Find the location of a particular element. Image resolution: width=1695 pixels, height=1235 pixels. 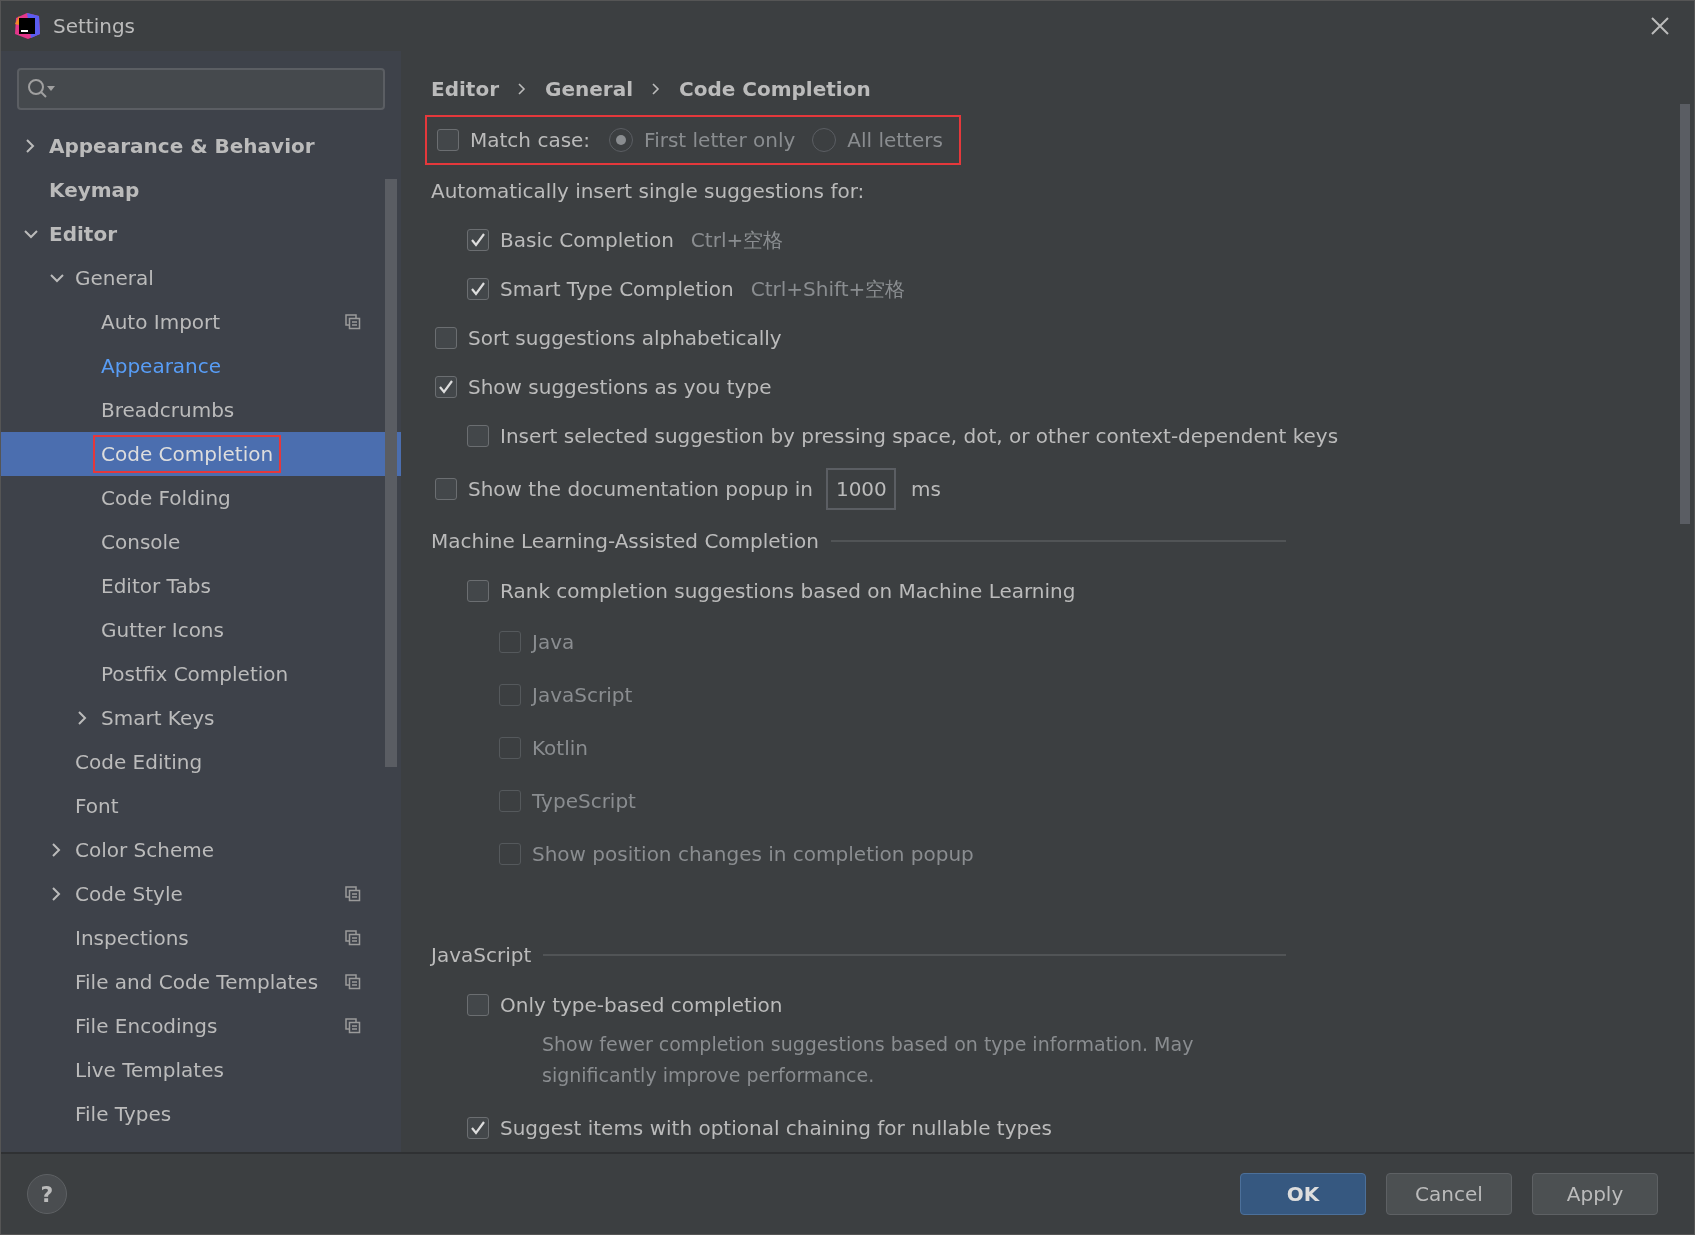

item-label: Appearance & Behavior is located at coordinates (182, 146).